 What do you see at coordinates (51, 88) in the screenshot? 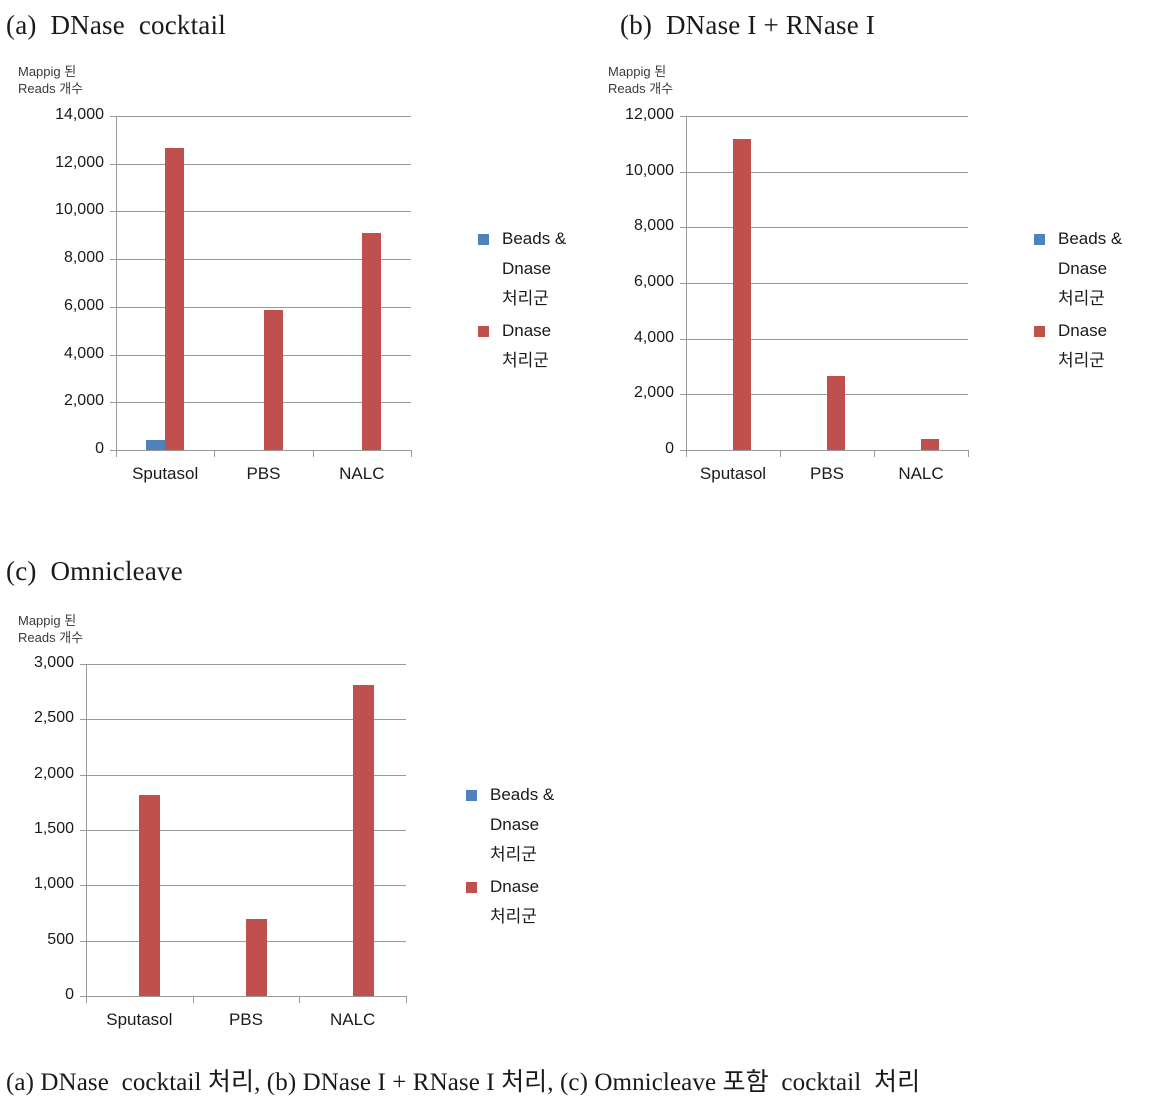
I see `panel-a-axis-caption-line2: Reads 개수` at bounding box center [51, 88].